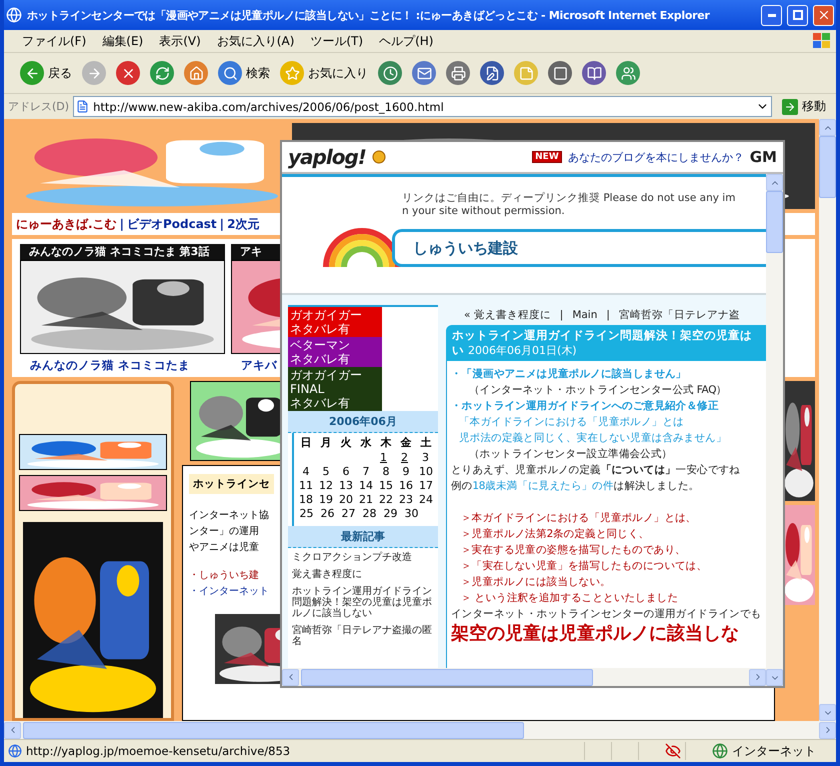 The width and height of the screenshot is (840, 766). Describe the element at coordinates (578, 518) in the screenshot. I see `post-text: ＞本ガイドラインにおける「児童ポルノ」とは、` at that location.